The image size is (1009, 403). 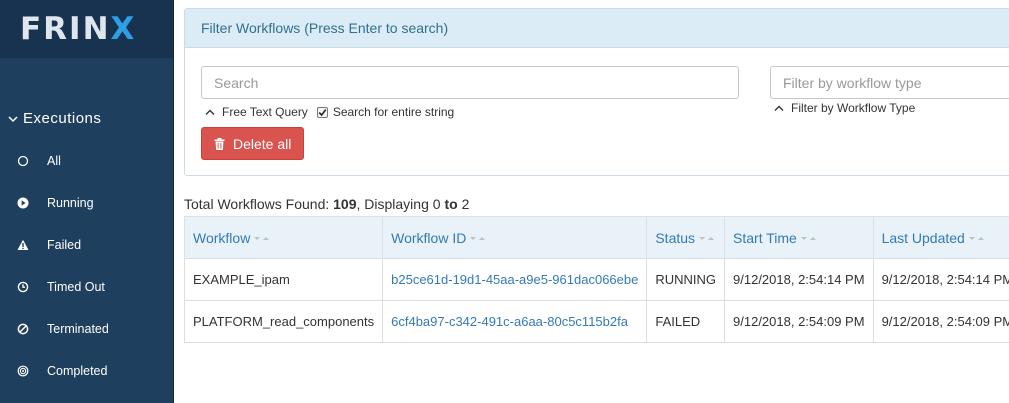 What do you see at coordinates (77, 371) in the screenshot?
I see `sidebar-item-label: Completed` at bounding box center [77, 371].